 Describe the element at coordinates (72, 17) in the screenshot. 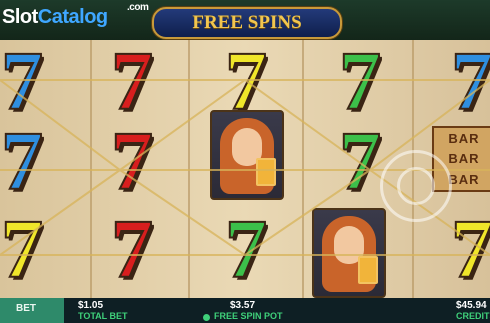

I see `logo-text-catalog: Catalog` at that location.